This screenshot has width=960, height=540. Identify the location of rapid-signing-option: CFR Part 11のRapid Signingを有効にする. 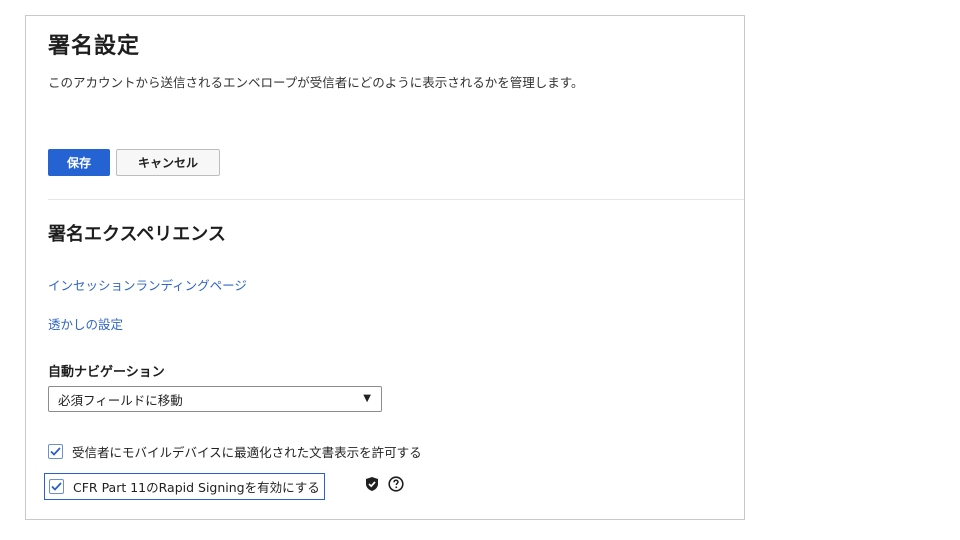
(184, 486).